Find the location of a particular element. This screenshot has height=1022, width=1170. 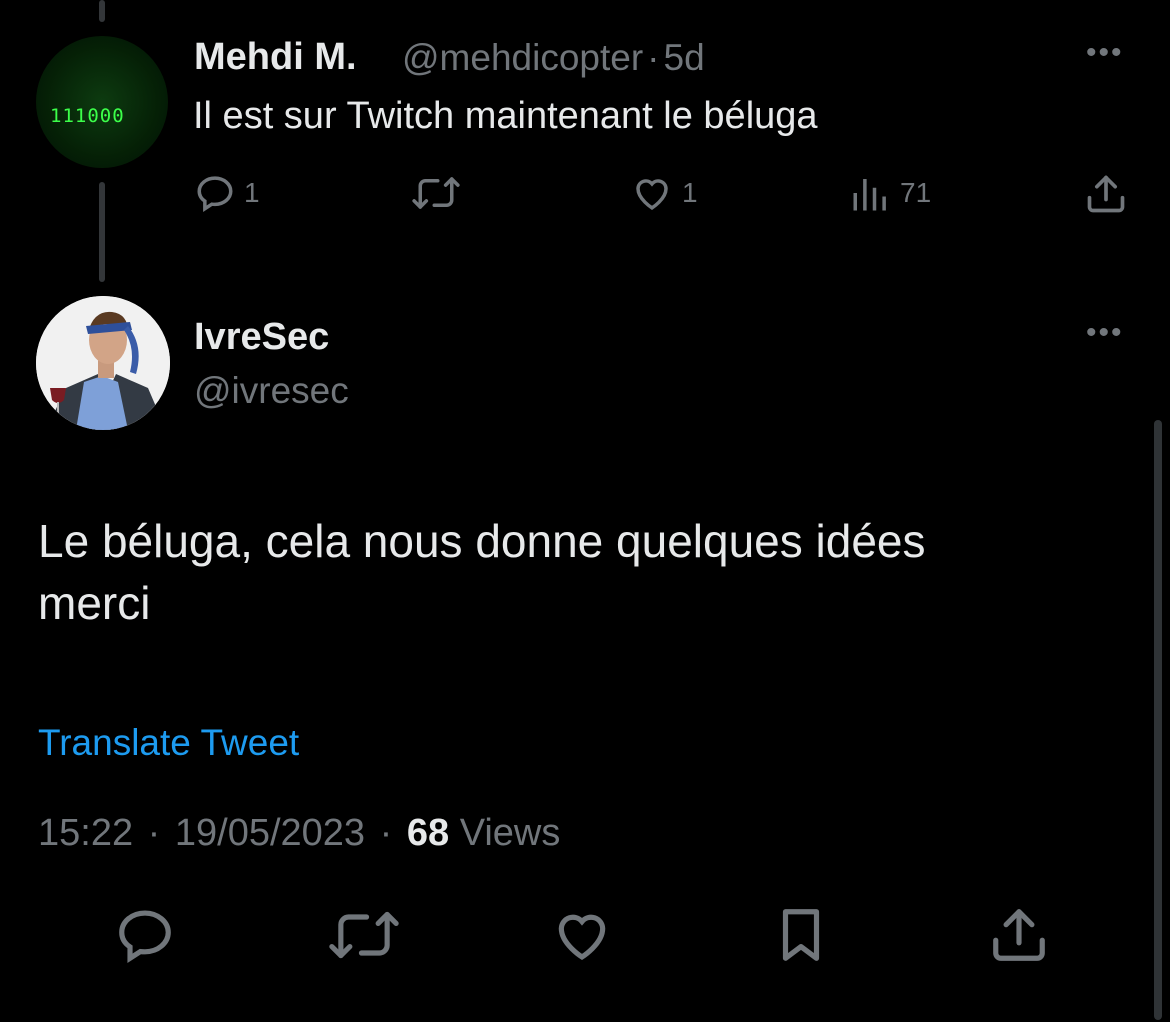

like-button: 1 is located at coordinates (664, 193).